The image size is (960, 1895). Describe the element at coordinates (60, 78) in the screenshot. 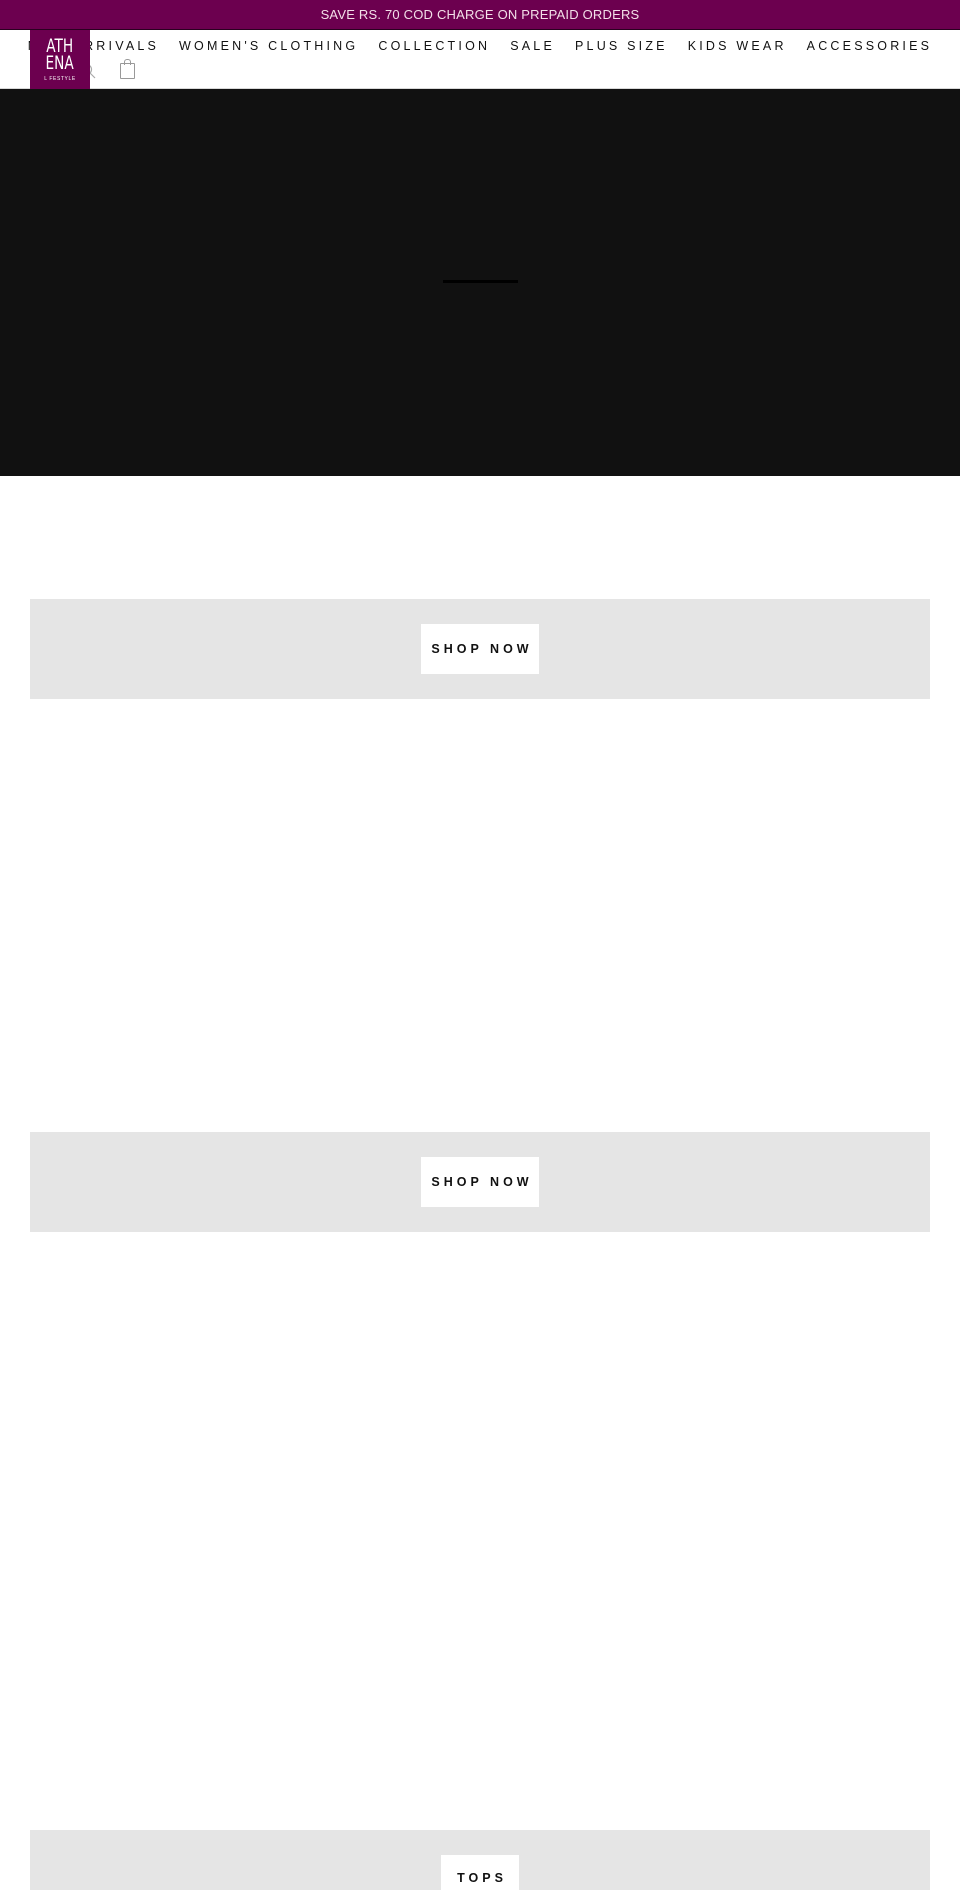

I see `logo-tagline: L FESTYLE` at that location.